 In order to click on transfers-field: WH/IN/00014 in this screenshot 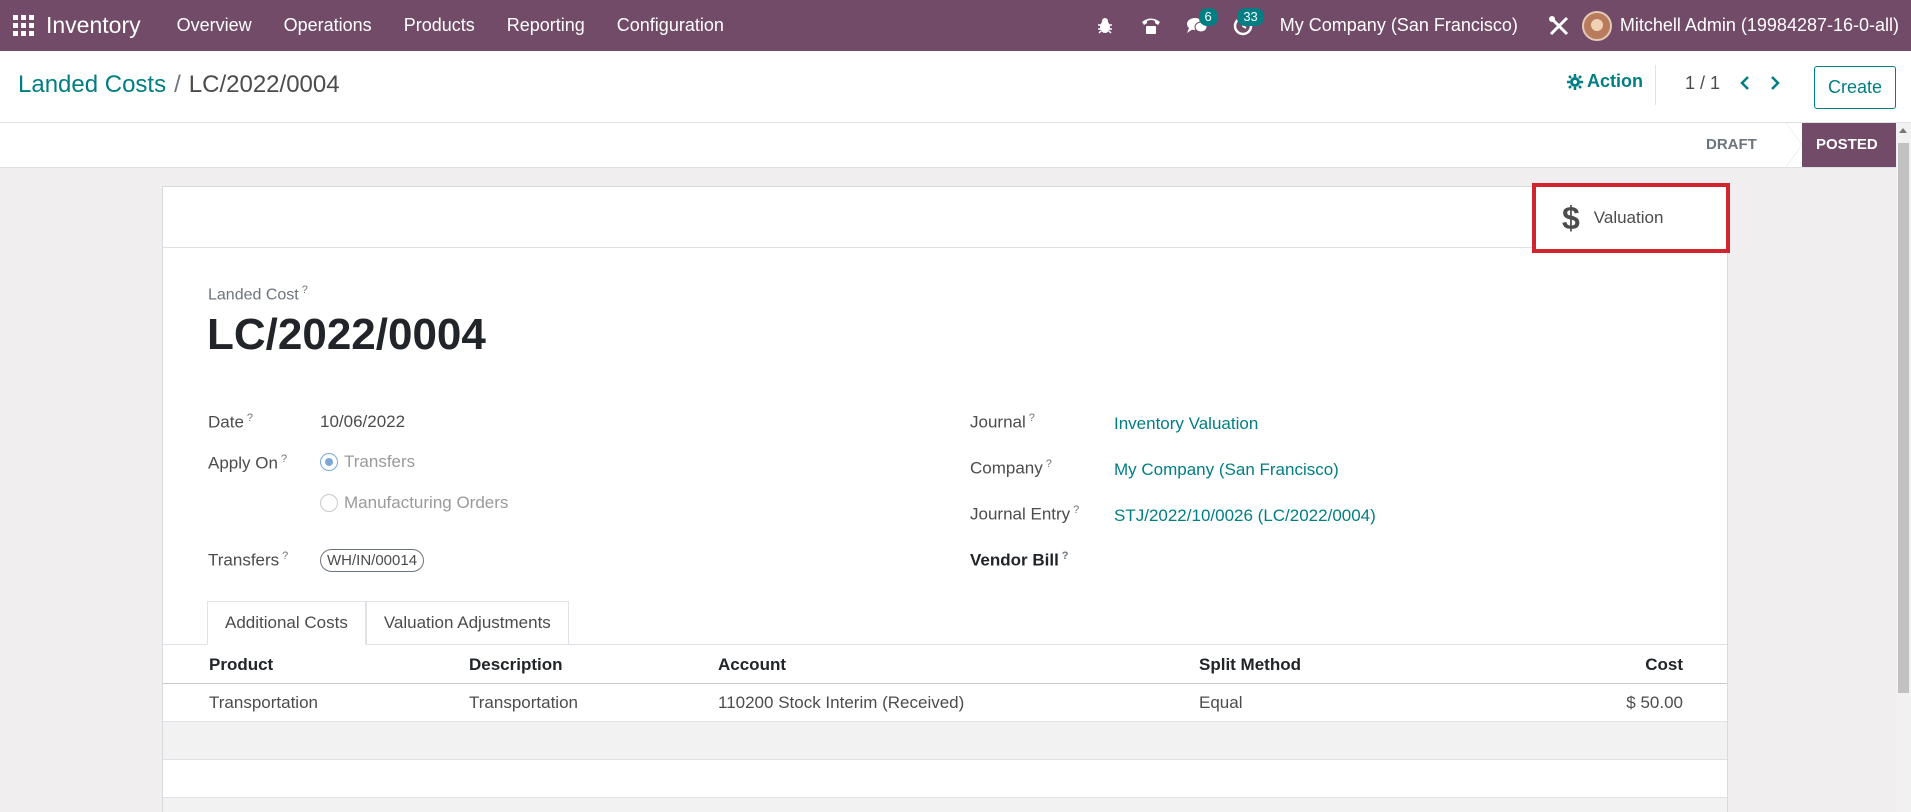, I will do `click(372, 560)`.